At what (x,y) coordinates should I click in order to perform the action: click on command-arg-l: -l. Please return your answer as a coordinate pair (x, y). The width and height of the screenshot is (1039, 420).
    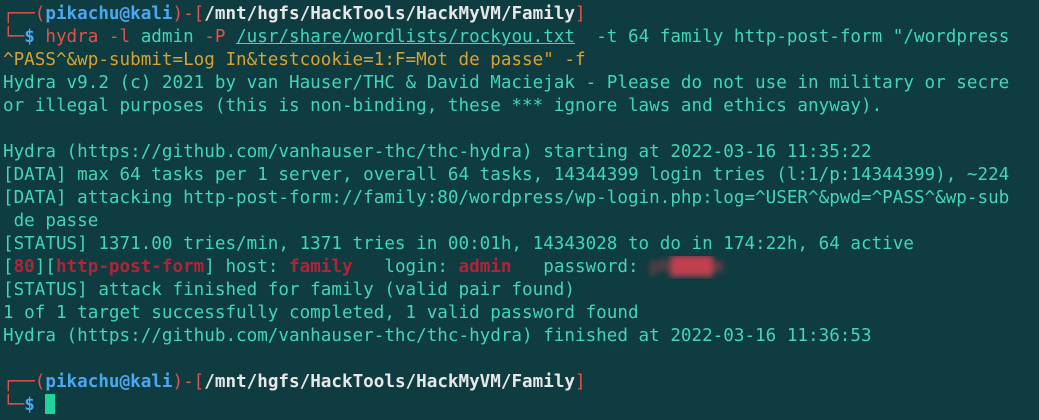
    Looking at the image, I should click on (119, 37).